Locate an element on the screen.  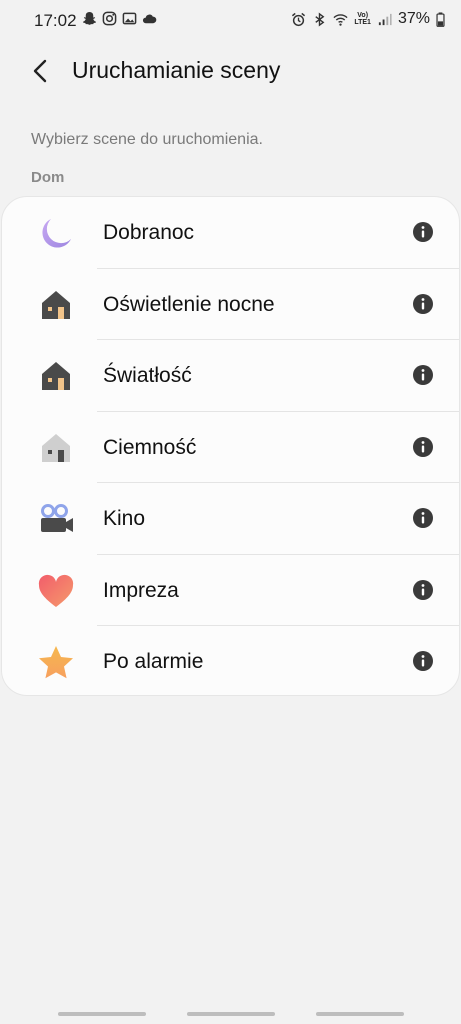
back-arrow-icon is located at coordinates (40, 71).